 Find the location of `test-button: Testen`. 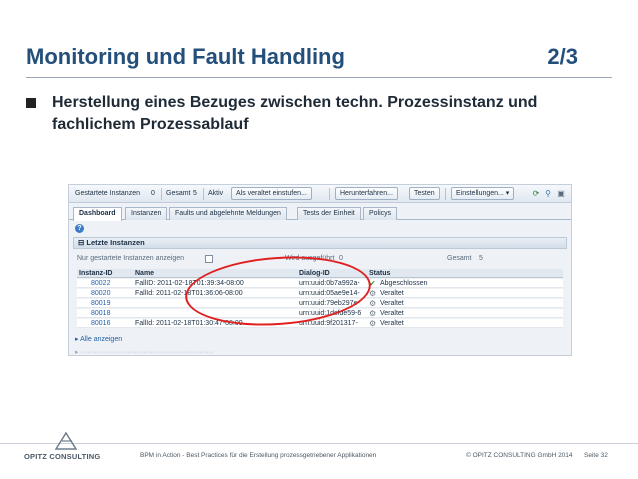

test-button: Testen is located at coordinates (424, 193).